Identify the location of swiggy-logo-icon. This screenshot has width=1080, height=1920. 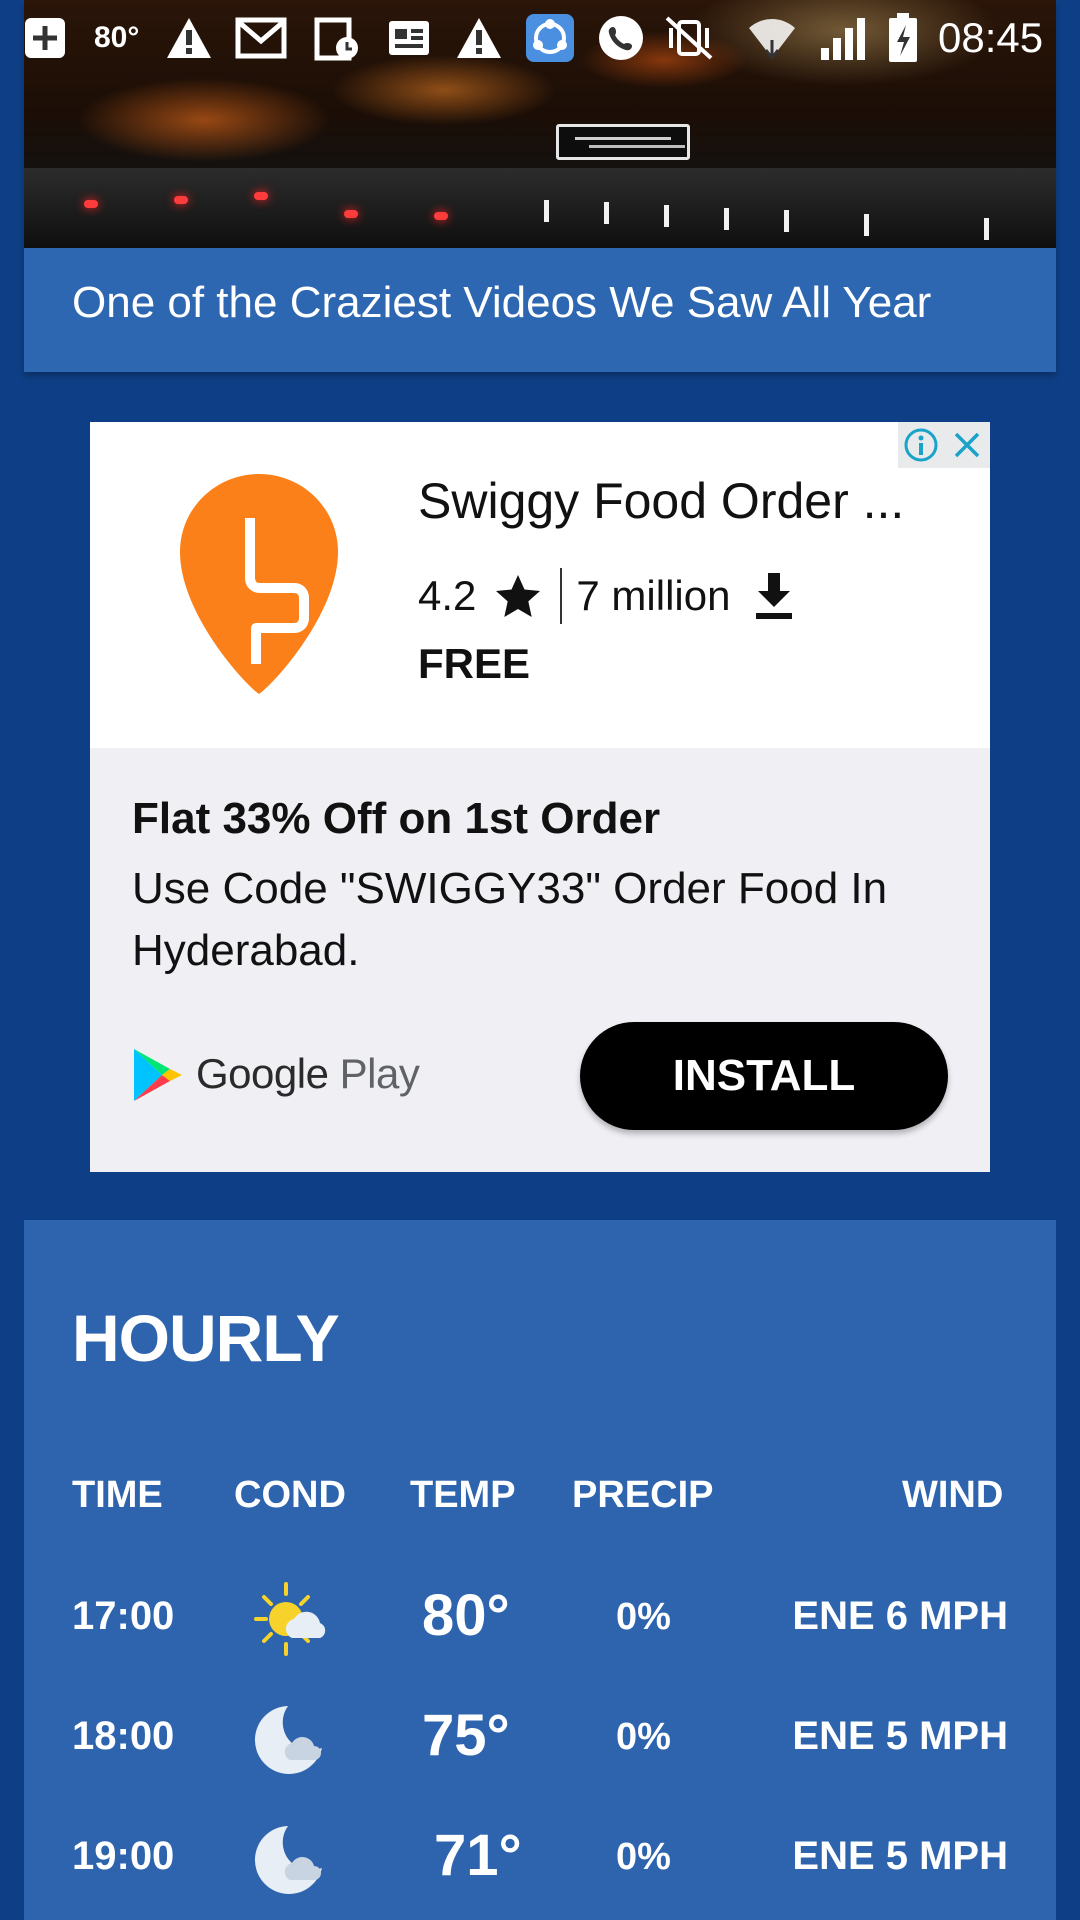
(259, 582).